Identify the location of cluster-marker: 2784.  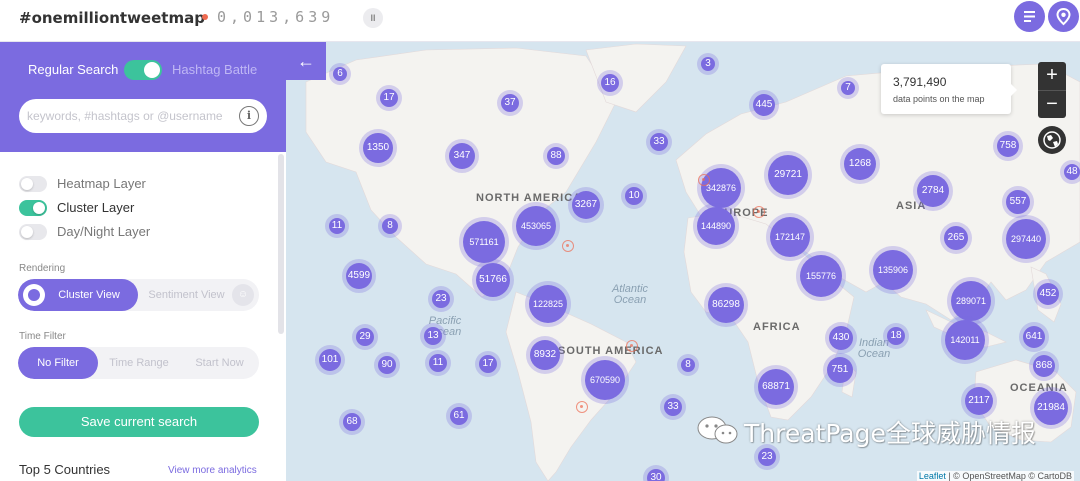
(933, 191).